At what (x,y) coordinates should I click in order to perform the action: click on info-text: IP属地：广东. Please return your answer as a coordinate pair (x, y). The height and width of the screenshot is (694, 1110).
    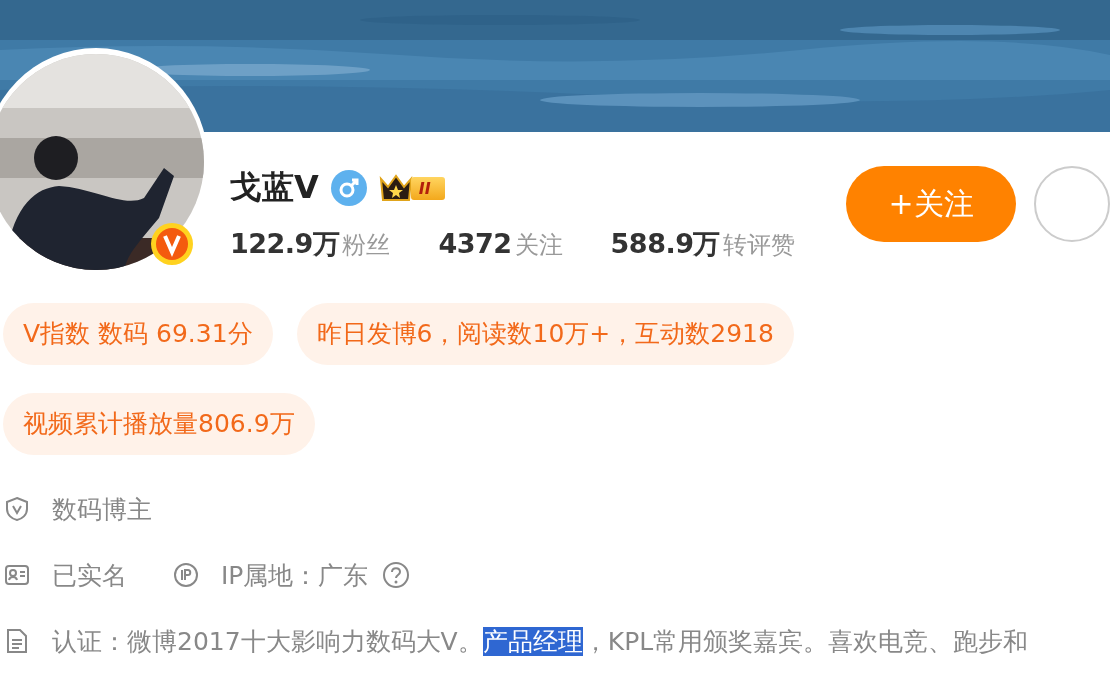
    Looking at the image, I should click on (295, 575).